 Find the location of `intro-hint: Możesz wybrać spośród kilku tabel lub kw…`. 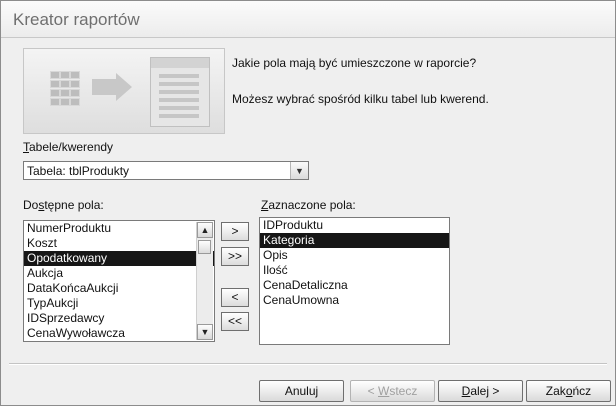

intro-hint: Możesz wybrać spośród kilku tabel lub kw… is located at coordinates (360, 99).